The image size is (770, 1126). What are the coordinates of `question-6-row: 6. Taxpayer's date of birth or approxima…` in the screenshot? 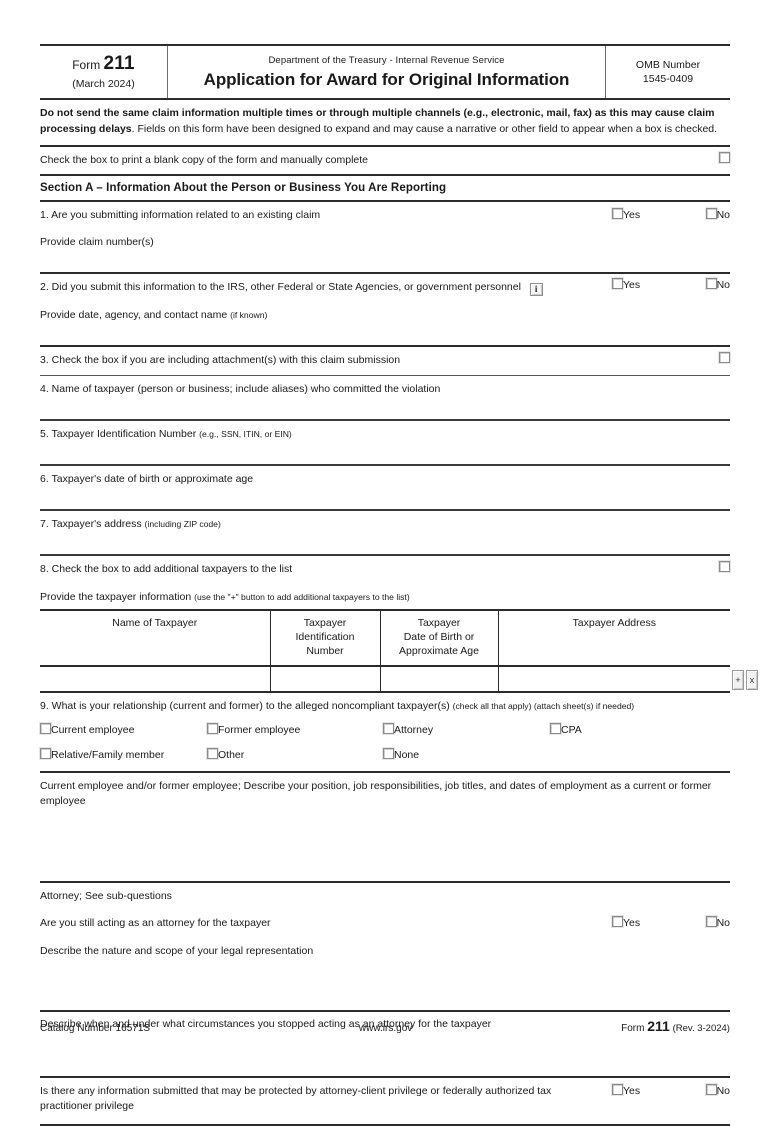 It's located at (385, 487).